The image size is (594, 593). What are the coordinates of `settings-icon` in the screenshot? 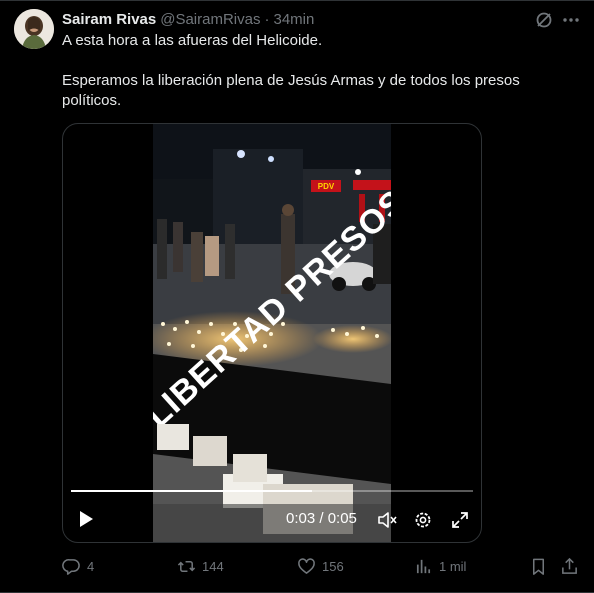 It's located at (423, 520).